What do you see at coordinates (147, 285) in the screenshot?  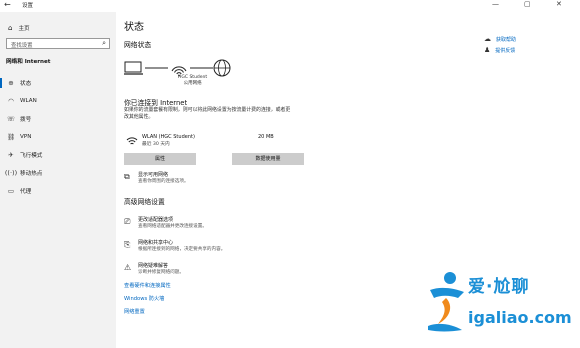 I see `hardware-properties-link: 查看硬件和连接属性` at bounding box center [147, 285].